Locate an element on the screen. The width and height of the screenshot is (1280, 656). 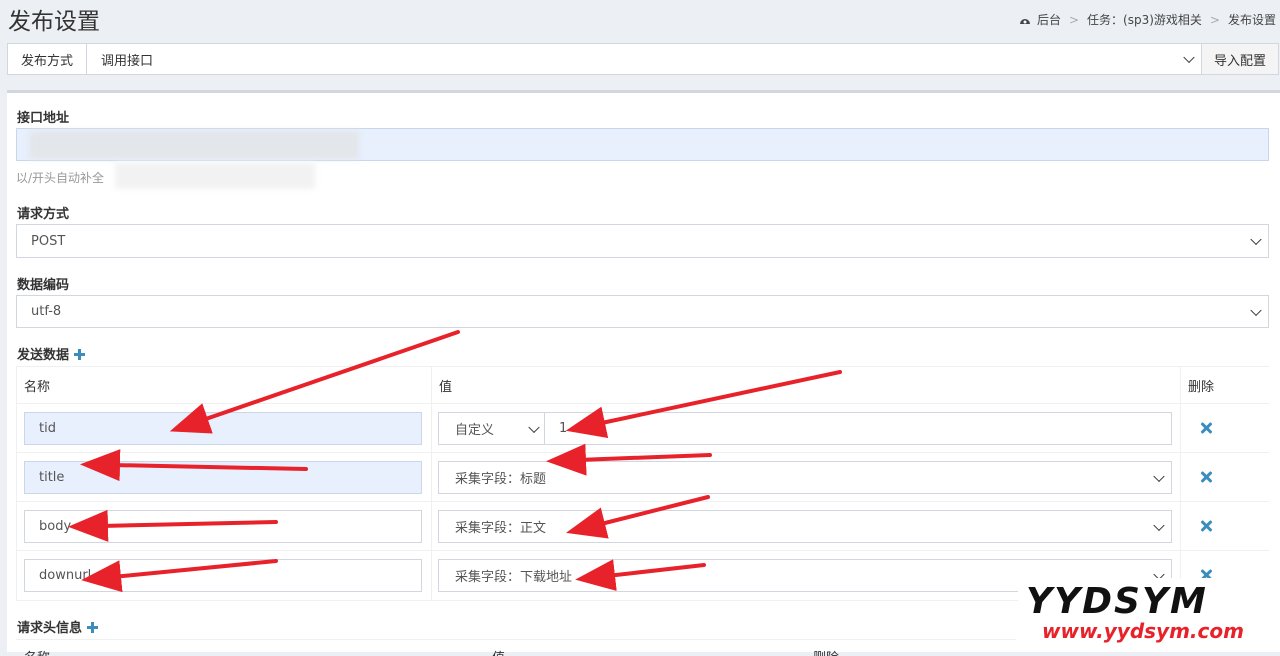
watermark-logo: YYDSYM www.yydsym.com is located at coordinates (1149, 615).